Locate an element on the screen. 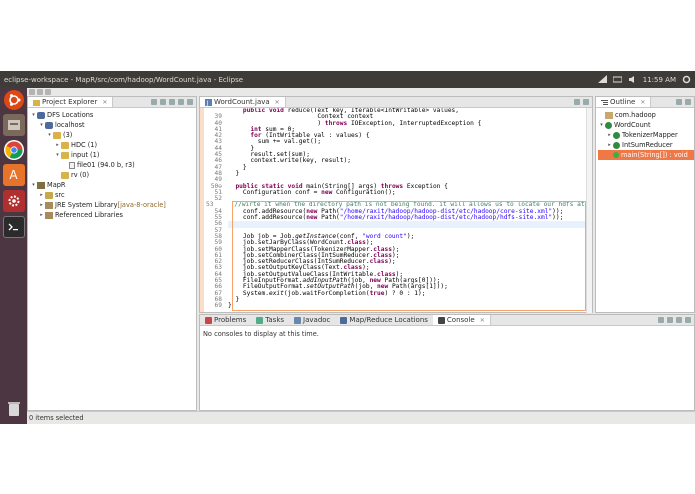 Image resolution: width=695 pixels, height=494 pixels. clock: 11:59 AM is located at coordinates (659, 80).